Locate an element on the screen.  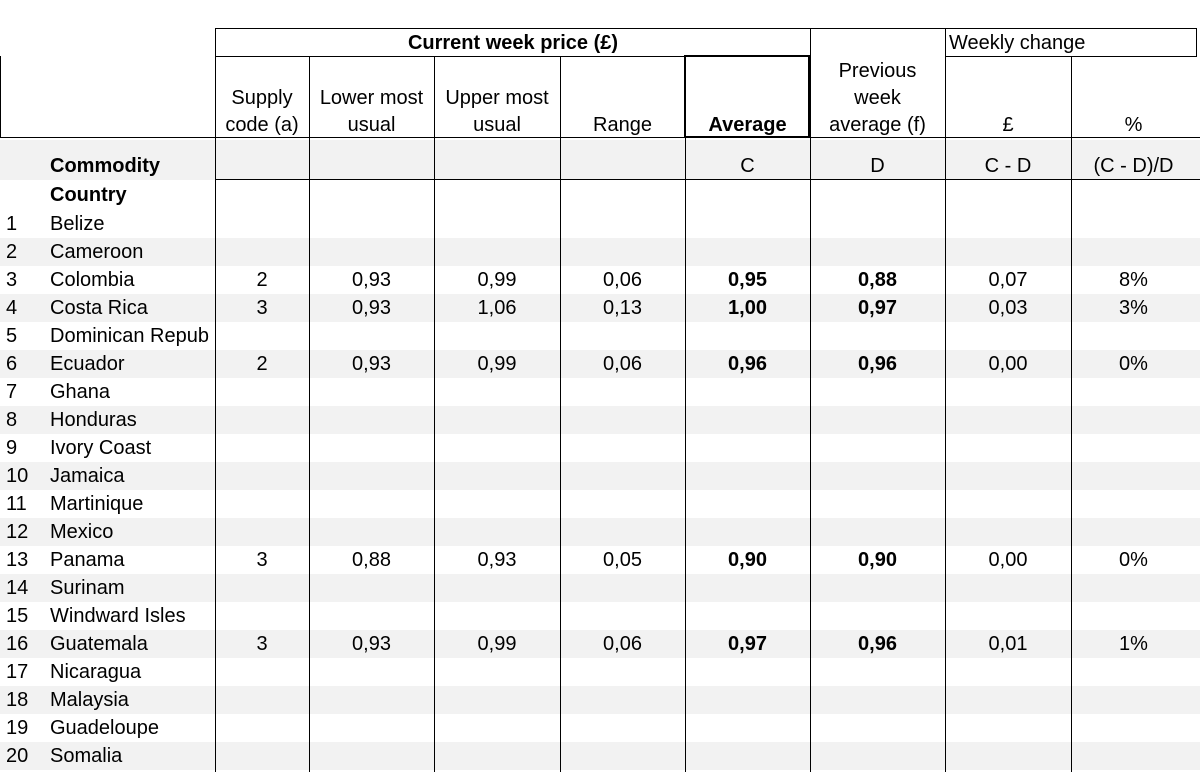
cell-change: 0,03 is located at coordinates (1008, 308).